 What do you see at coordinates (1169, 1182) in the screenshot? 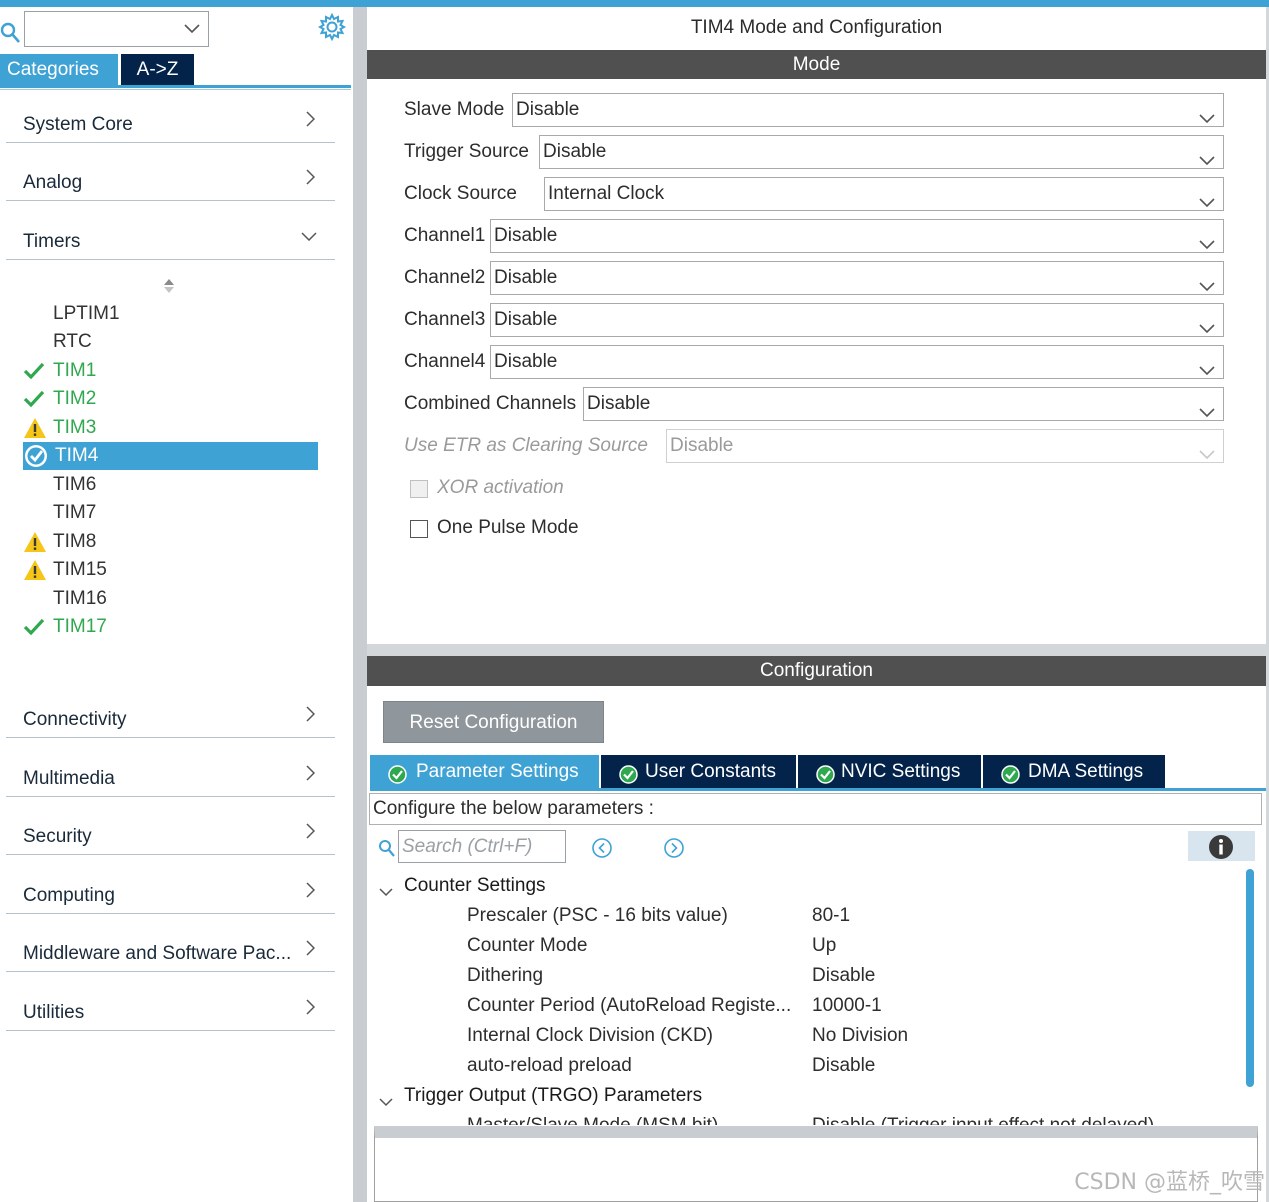
I see `watermark: CSDN @蓝桥_吹雪` at bounding box center [1169, 1182].